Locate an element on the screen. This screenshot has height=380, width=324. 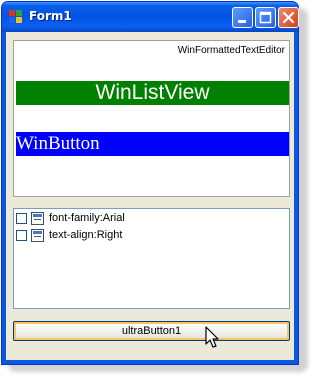
app-icon is located at coordinates (16, 17).